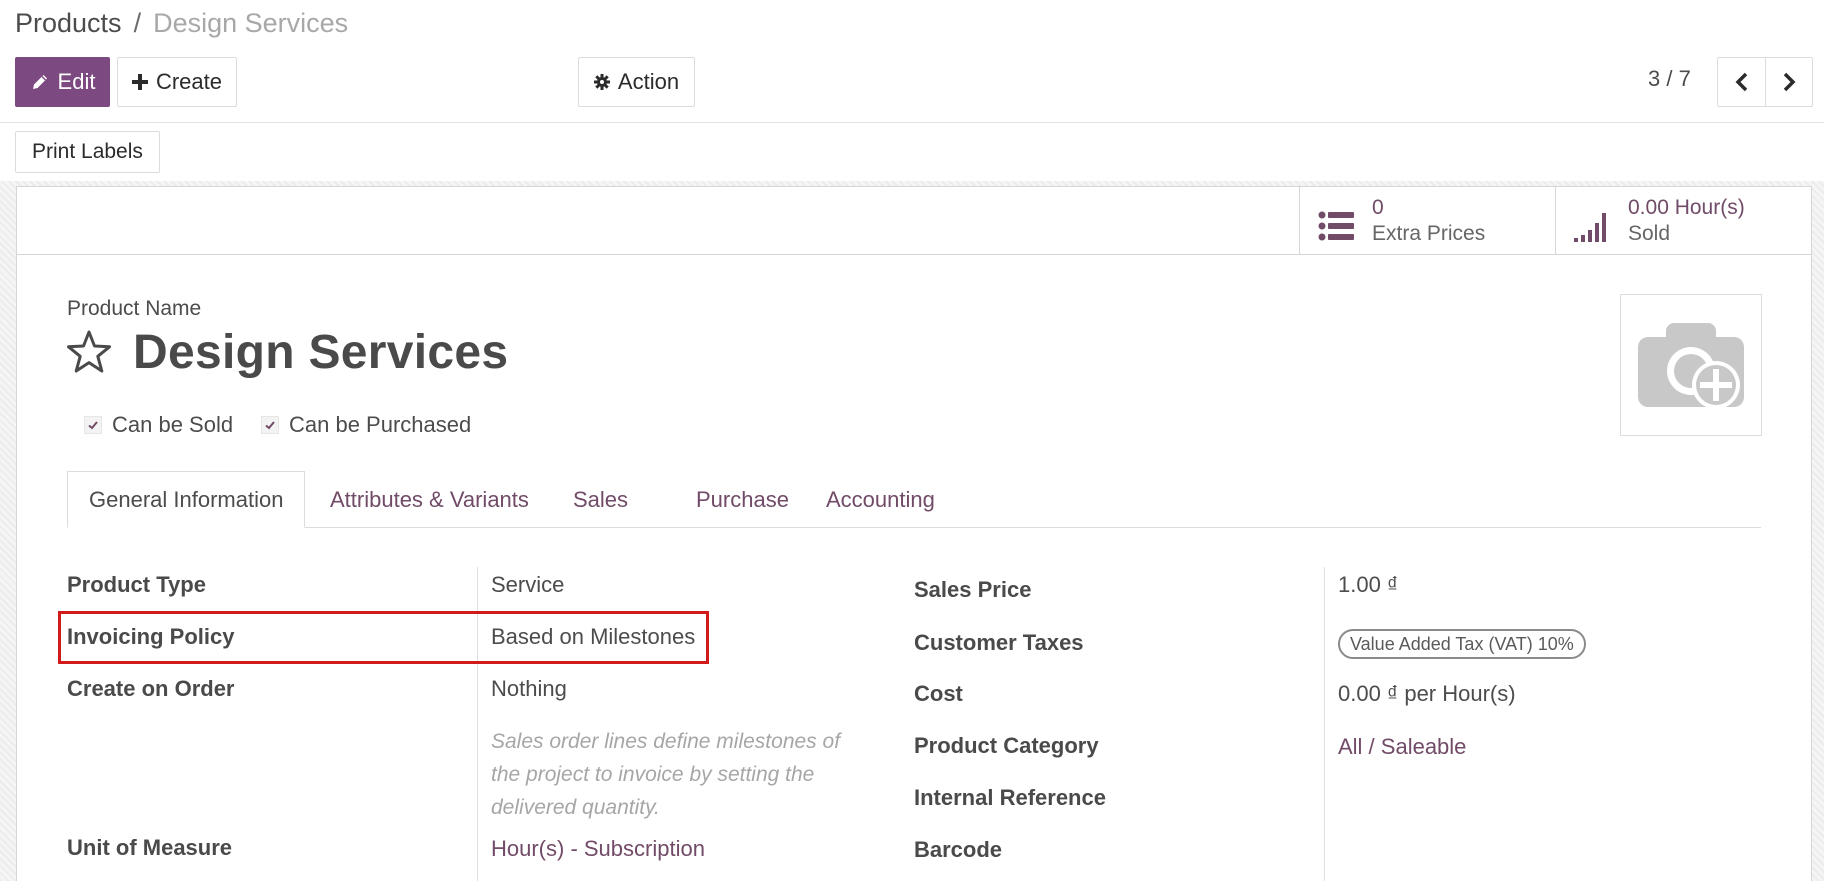  Describe the element at coordinates (139, 82) in the screenshot. I see `plus-icon` at that location.